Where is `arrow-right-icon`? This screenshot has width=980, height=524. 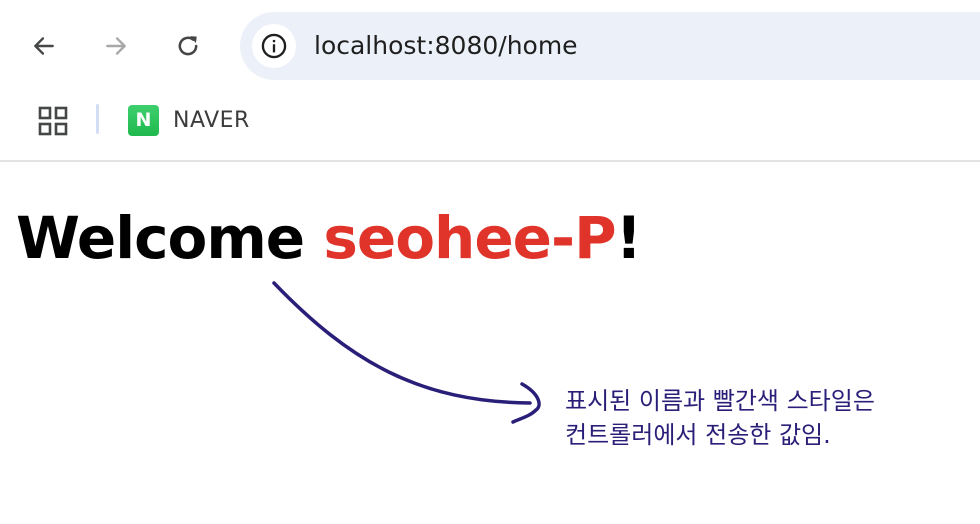
arrow-right-icon is located at coordinates (116, 46).